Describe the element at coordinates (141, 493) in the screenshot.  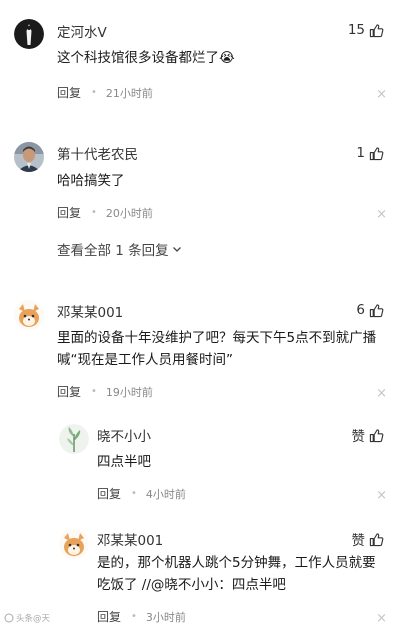
I see `reply-meta: 回复 • 4小时前` at that location.